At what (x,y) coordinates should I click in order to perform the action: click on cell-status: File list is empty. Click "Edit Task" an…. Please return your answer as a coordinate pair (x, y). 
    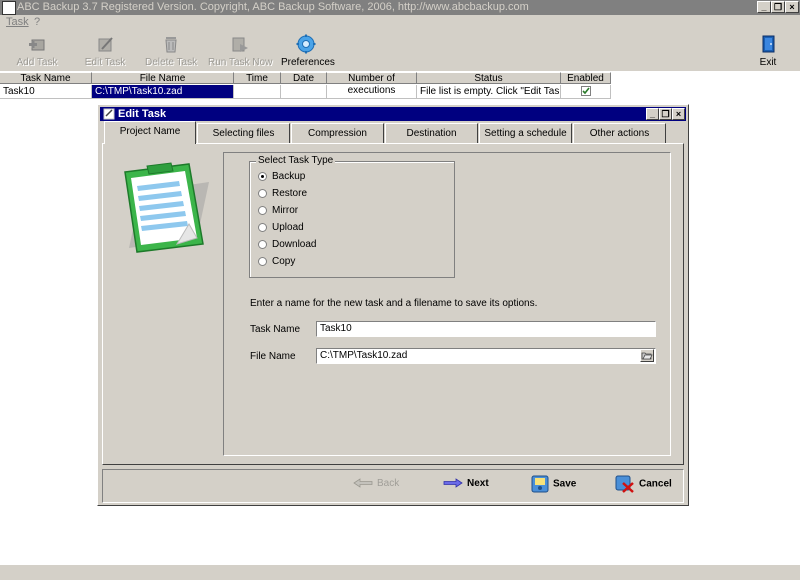
    Looking at the image, I should click on (489, 92).